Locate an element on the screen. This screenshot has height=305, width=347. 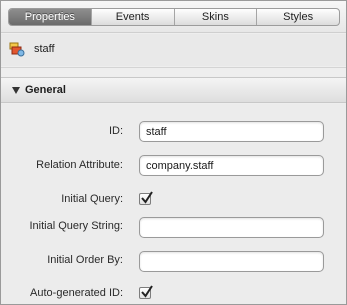
component-header: staff is located at coordinates (173, 50).